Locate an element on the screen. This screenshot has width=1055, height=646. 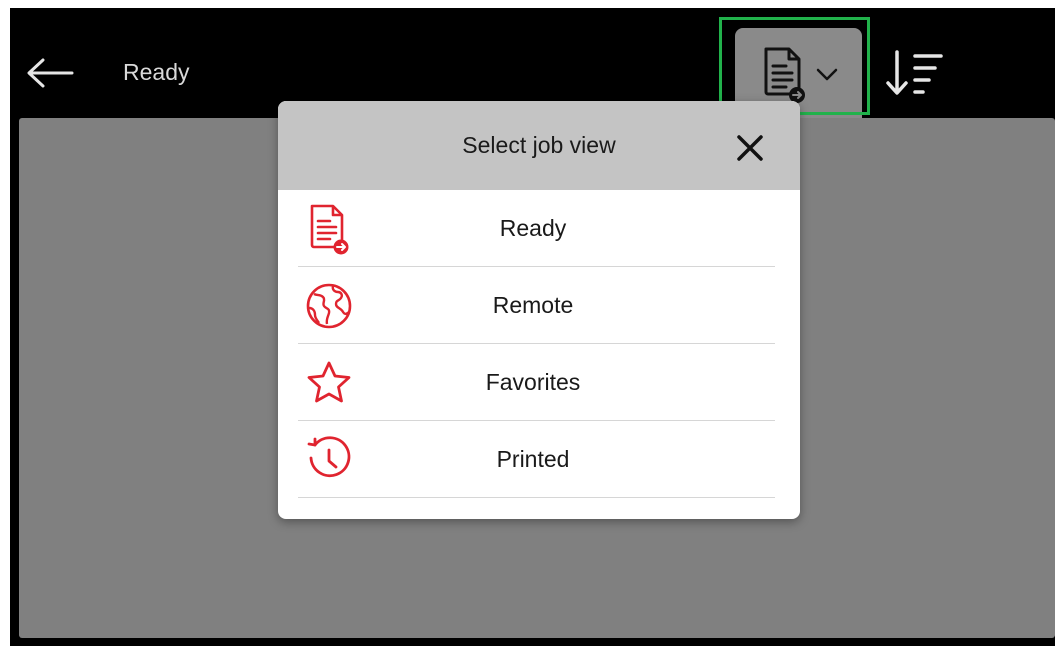
sort-button is located at coordinates (916, 73).